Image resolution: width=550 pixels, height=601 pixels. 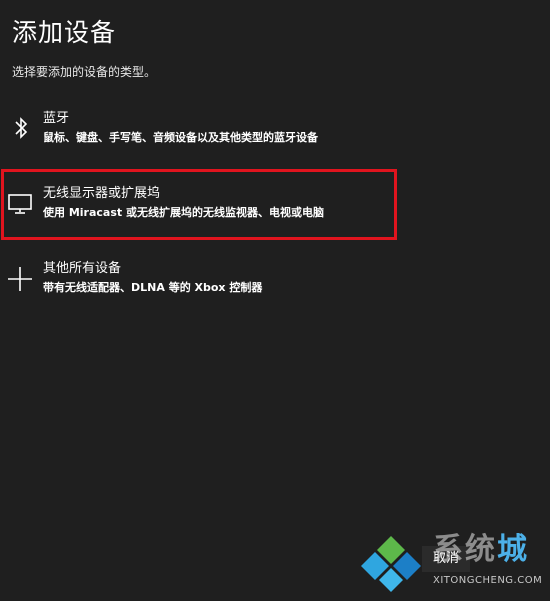 What do you see at coordinates (180, 137) in the screenshot?
I see `option-bluetooth-description: 鼠标、键盘、手写笔、音频设备以及其他类型的蓝牙设备` at bounding box center [180, 137].